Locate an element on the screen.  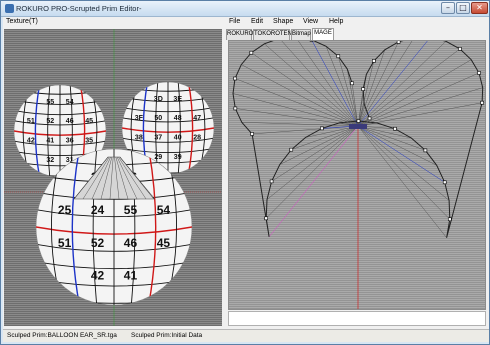
grid-cell-label: 28 is located at coordinates (197, 138).